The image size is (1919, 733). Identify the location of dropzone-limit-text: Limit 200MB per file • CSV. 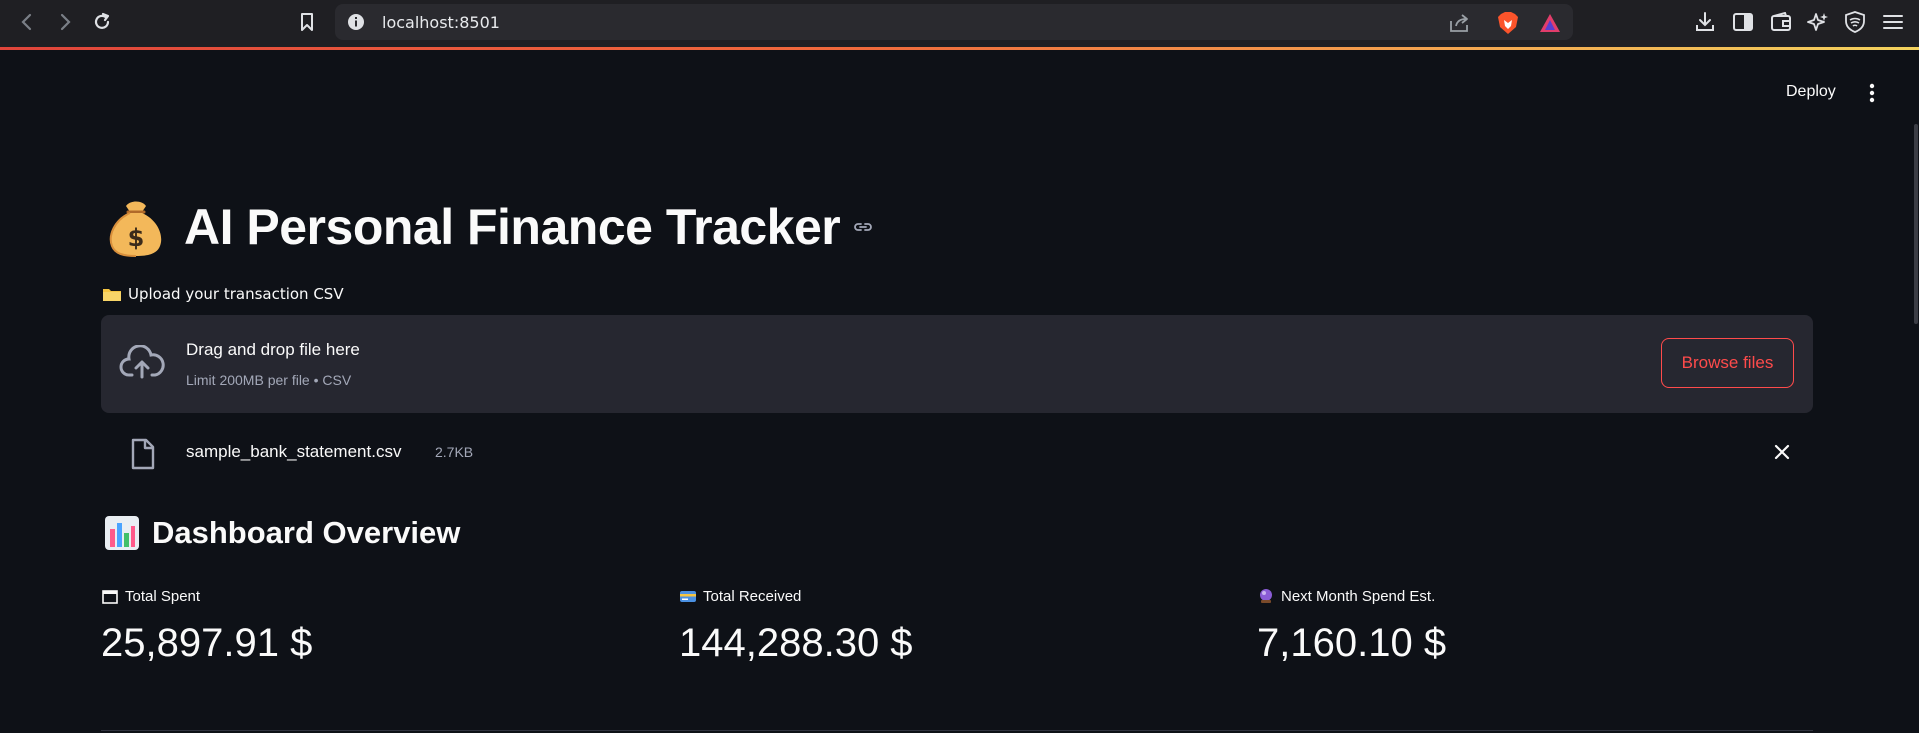
(269, 380).